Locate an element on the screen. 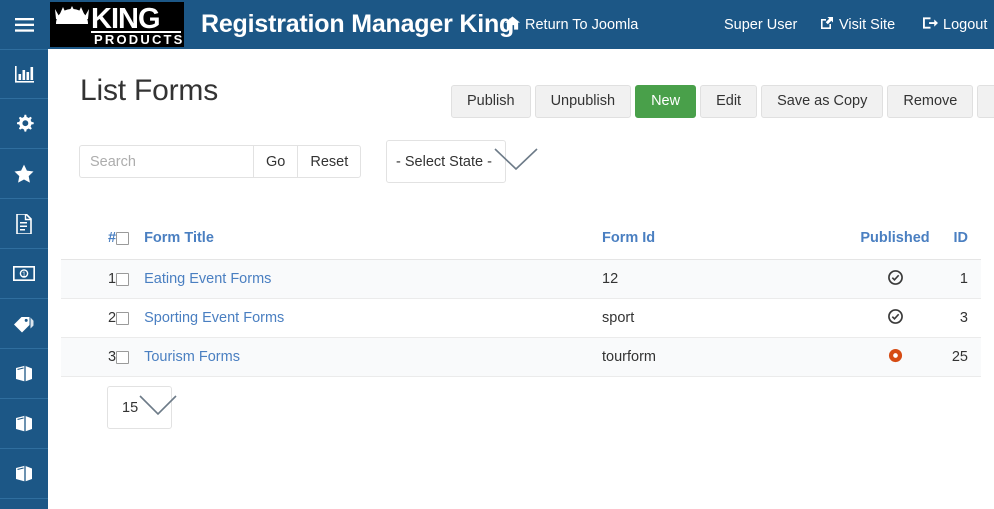 The width and height of the screenshot is (994, 509). svg-text: KING is located at coordinates (125, 19).